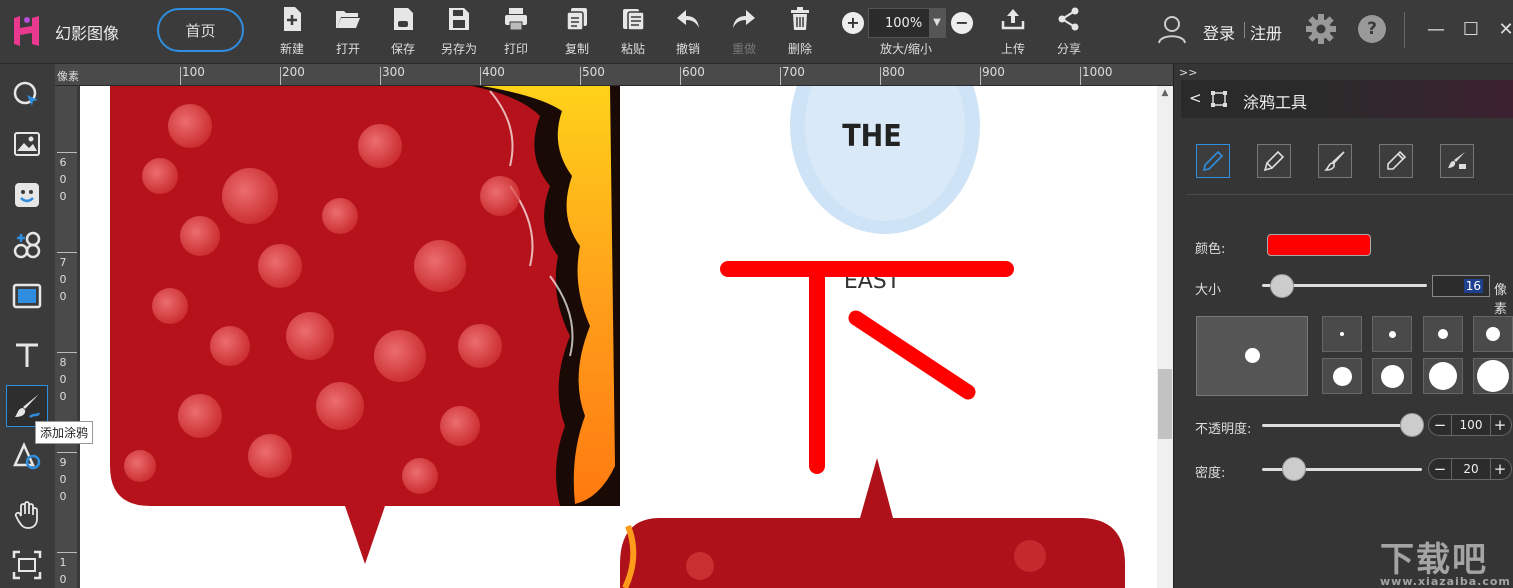 This screenshot has width=1513, height=588. What do you see at coordinates (1471, 469) in the screenshot?
I see `density-value: 20` at bounding box center [1471, 469].